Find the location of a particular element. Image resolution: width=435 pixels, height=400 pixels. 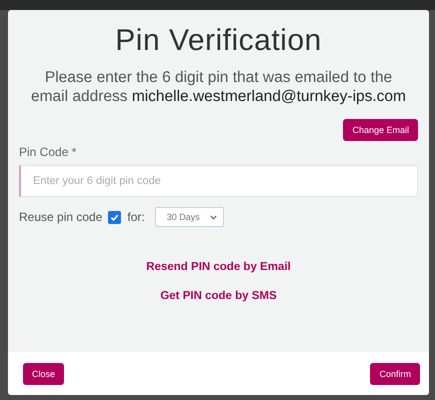

reuse-label: Reuse pin code is located at coordinates (60, 217).